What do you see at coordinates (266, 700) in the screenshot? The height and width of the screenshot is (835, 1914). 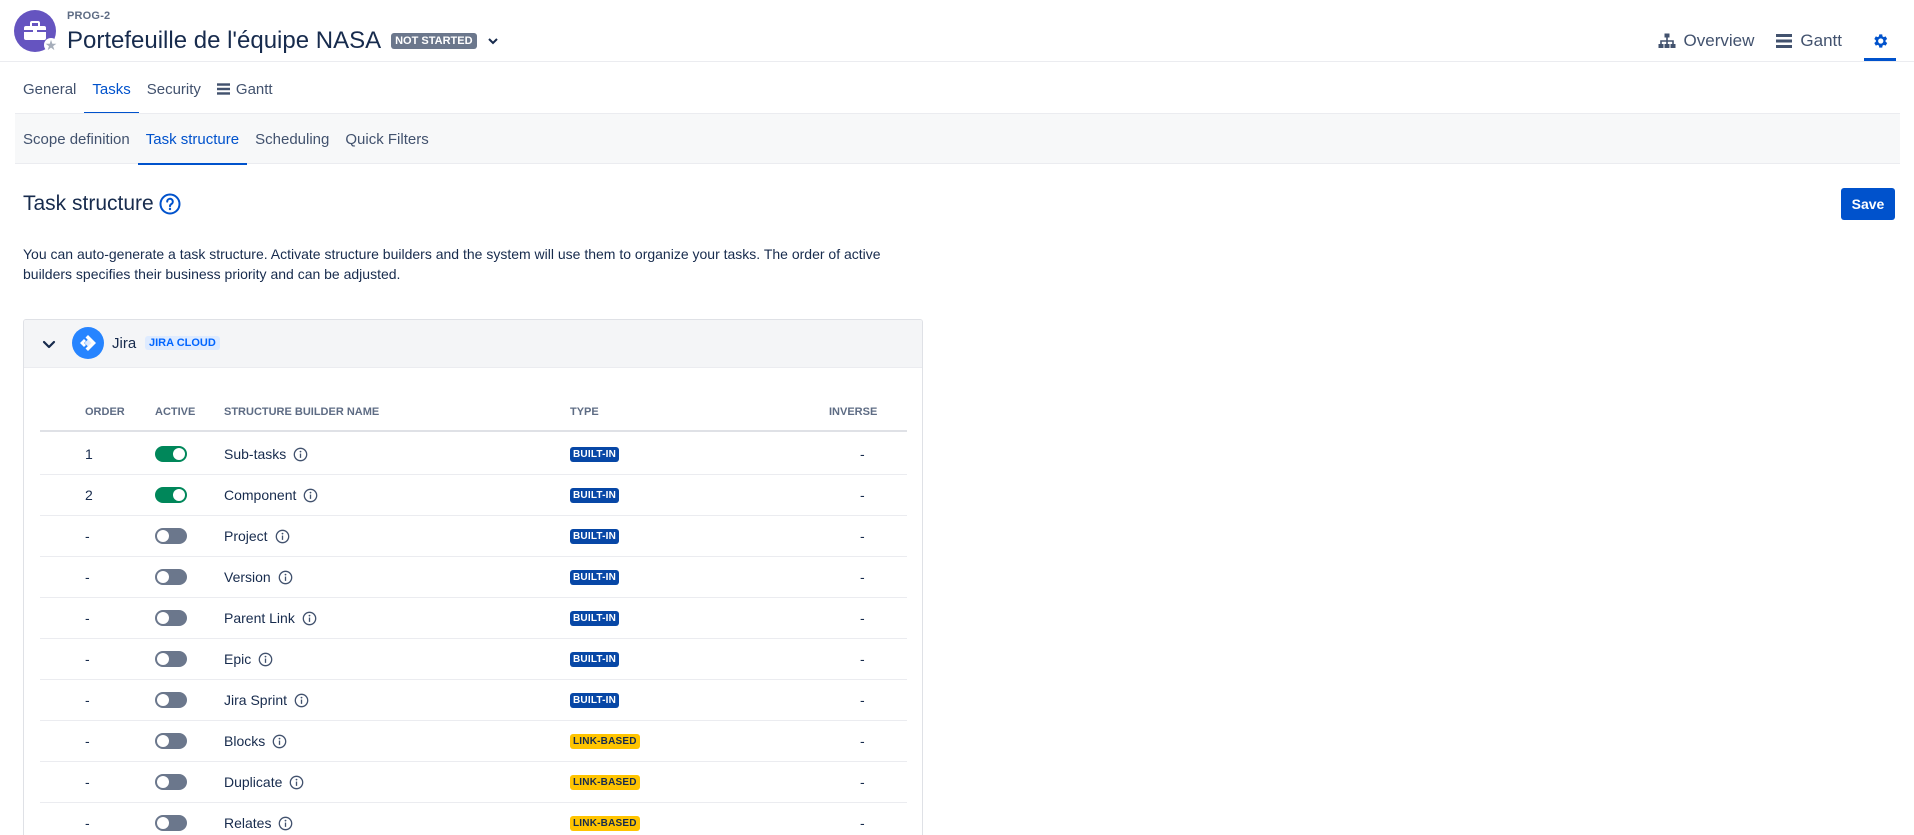 I see `name-cell: Jira Sprint` at bounding box center [266, 700].